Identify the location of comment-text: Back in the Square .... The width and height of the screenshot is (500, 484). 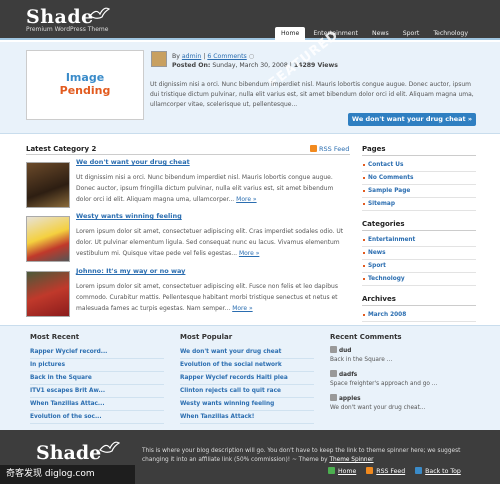
(361, 360).